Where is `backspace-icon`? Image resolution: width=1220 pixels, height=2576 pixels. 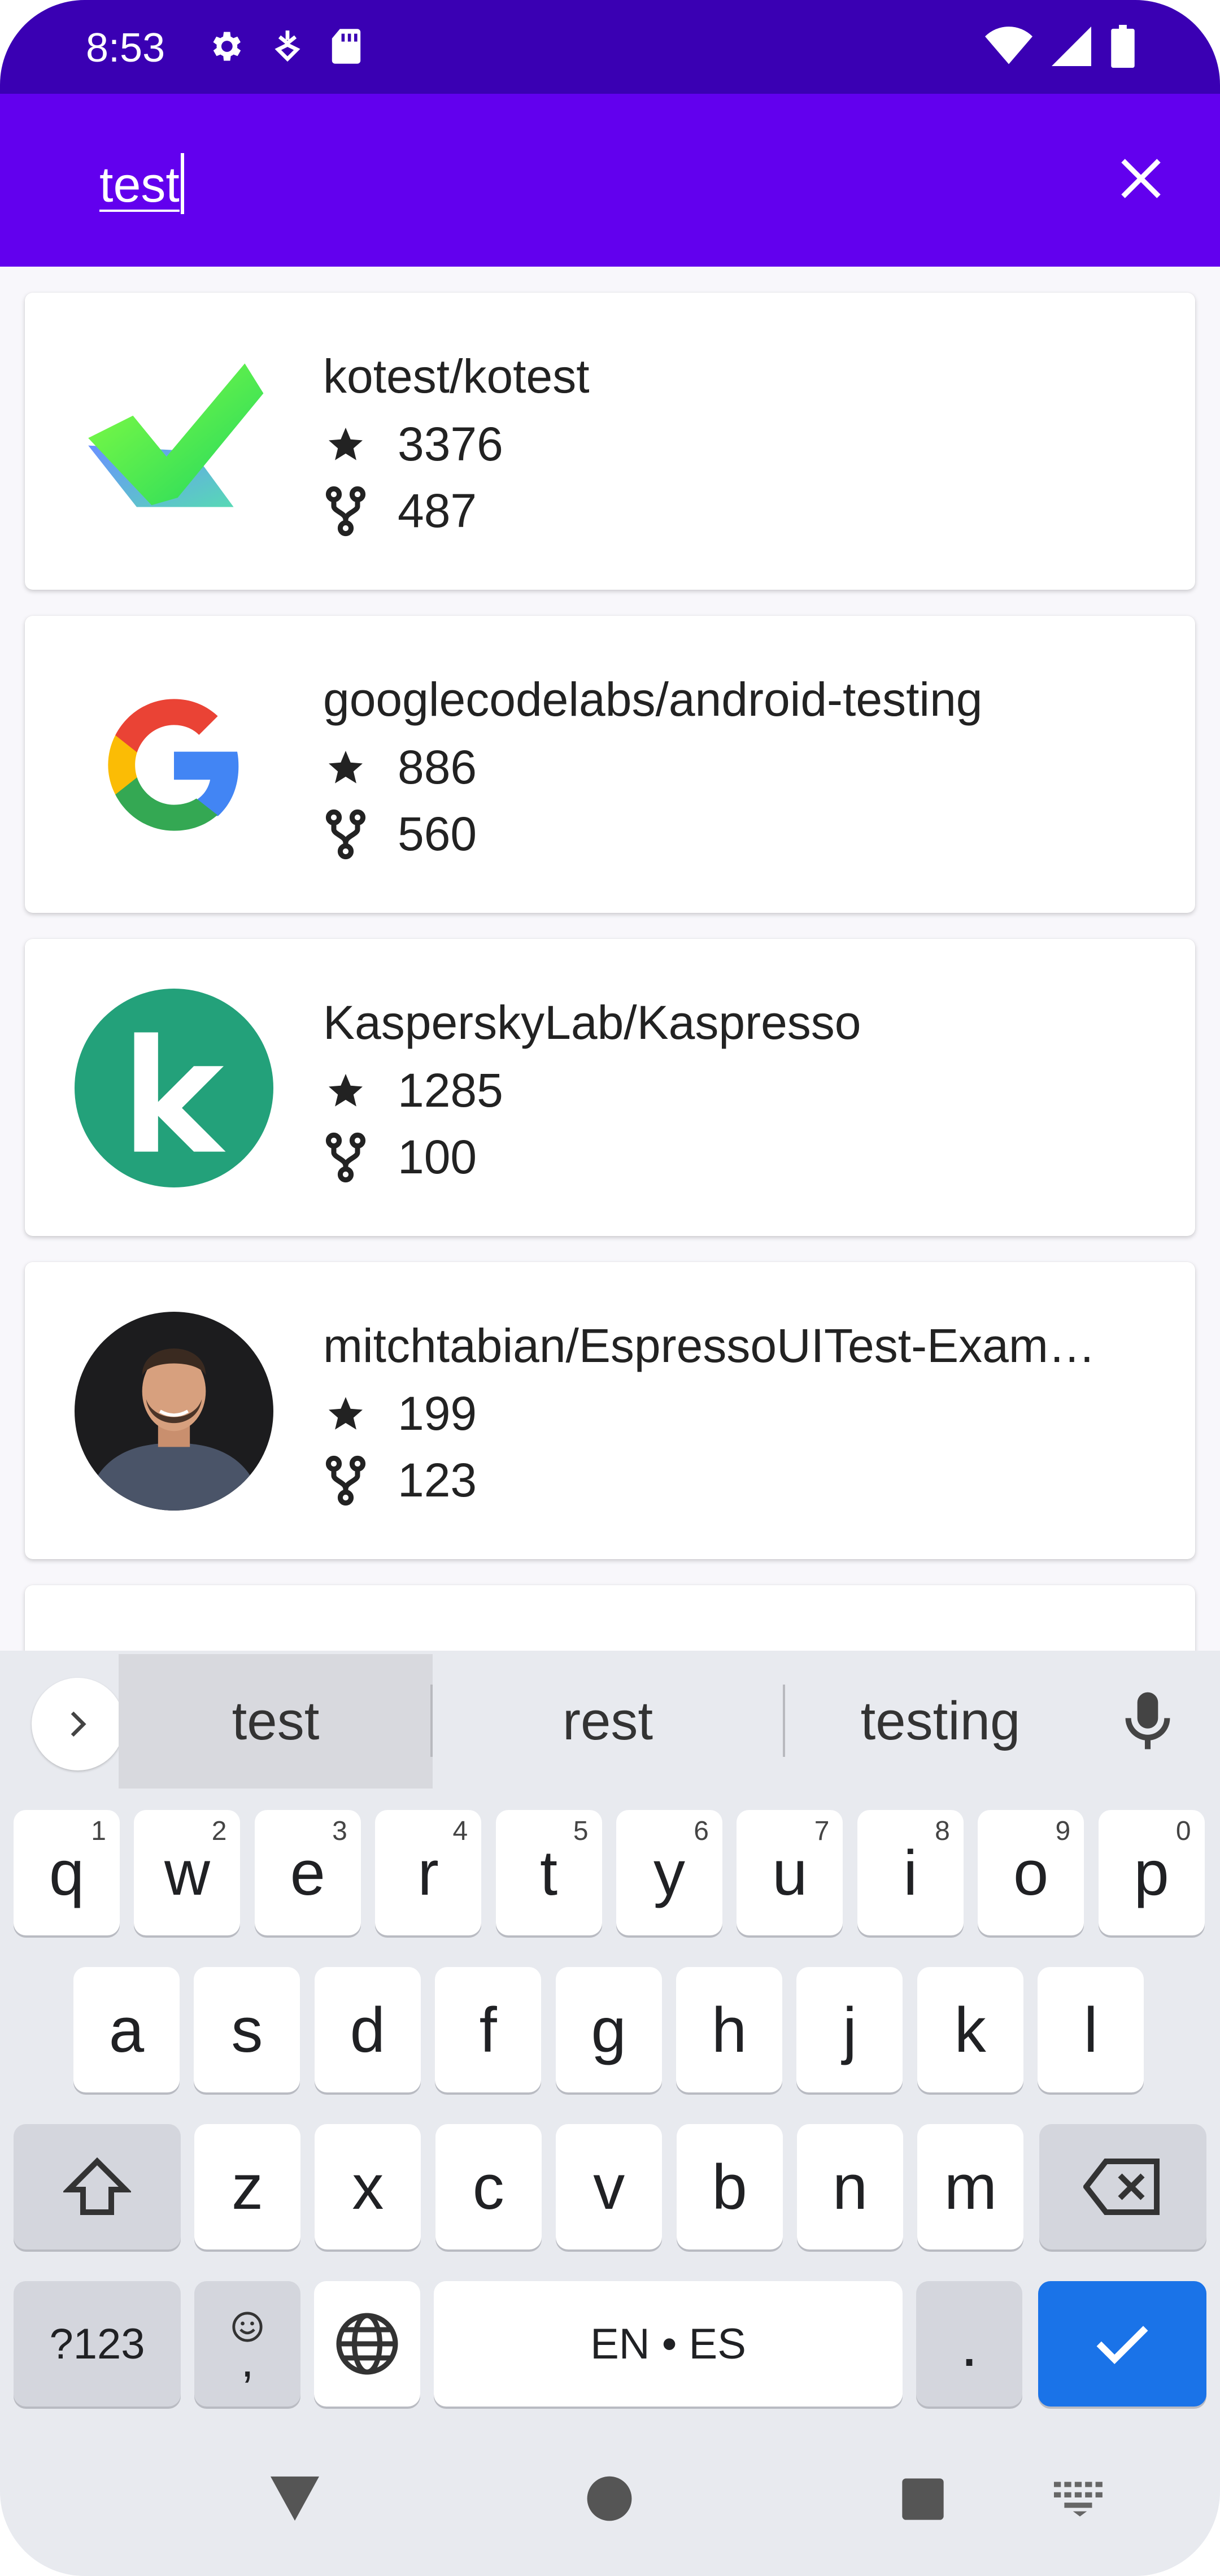 backspace-icon is located at coordinates (1122, 2187).